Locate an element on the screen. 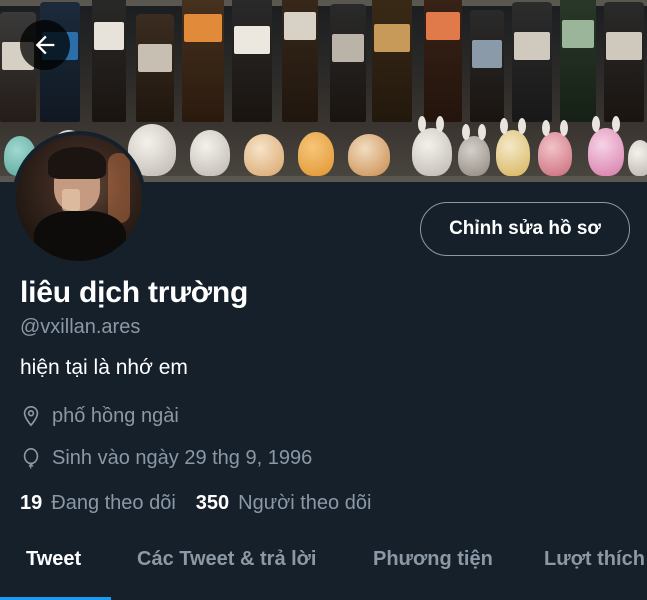  balloon-icon is located at coordinates (31, 458).